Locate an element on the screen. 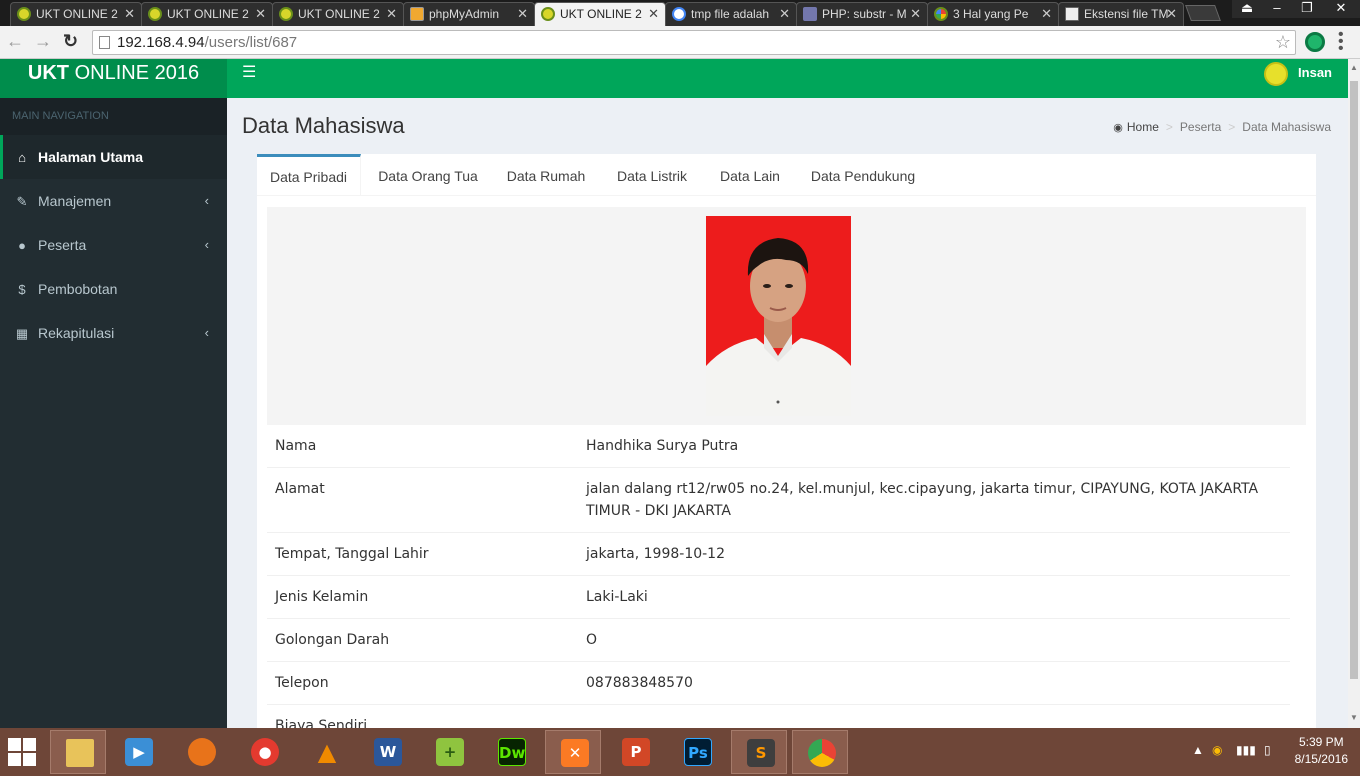  battery-icon: ▯ is located at coordinates (1267, 750).